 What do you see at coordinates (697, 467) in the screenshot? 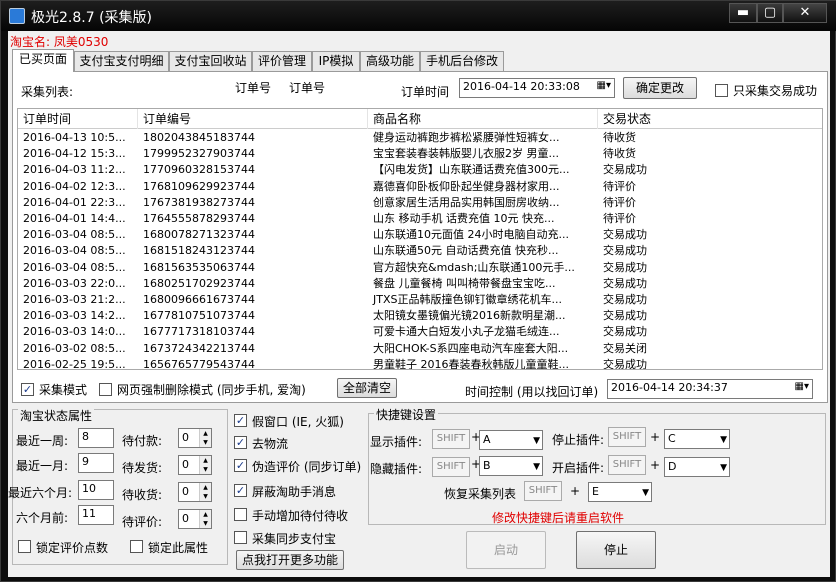
I see `open-plugin-key-select: D ▼` at bounding box center [697, 467].